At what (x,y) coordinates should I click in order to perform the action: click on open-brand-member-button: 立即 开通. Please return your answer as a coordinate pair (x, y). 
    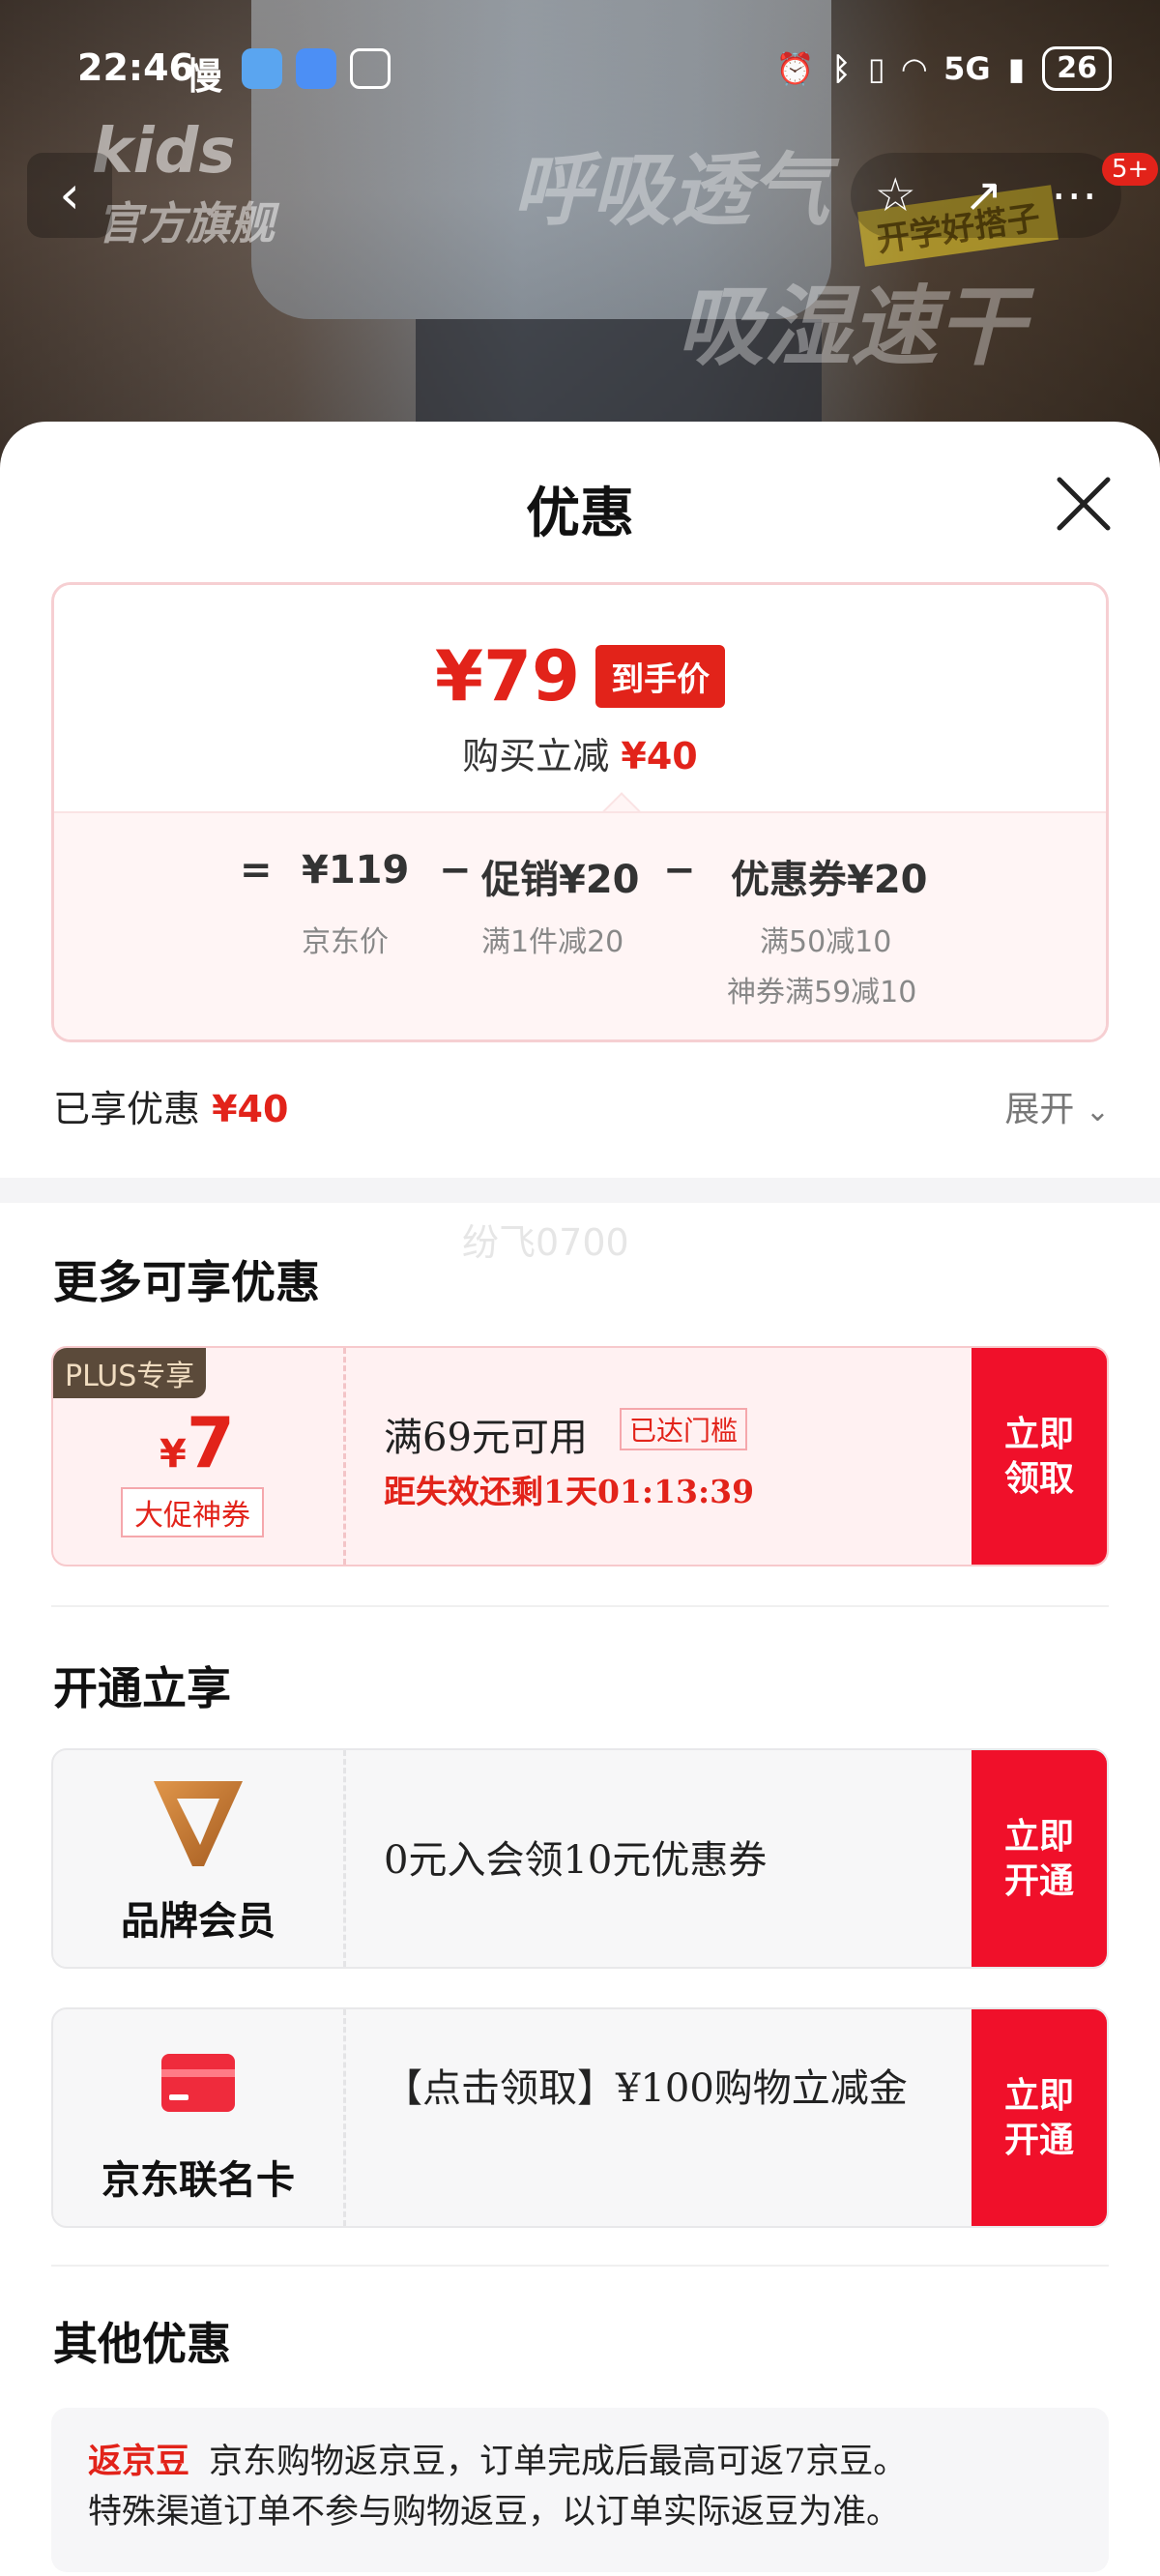
    Looking at the image, I should click on (1039, 1858).